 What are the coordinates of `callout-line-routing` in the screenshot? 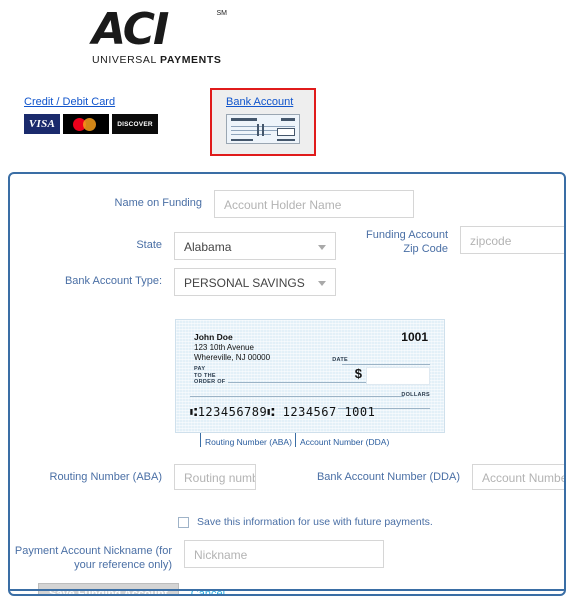 It's located at (200, 440).